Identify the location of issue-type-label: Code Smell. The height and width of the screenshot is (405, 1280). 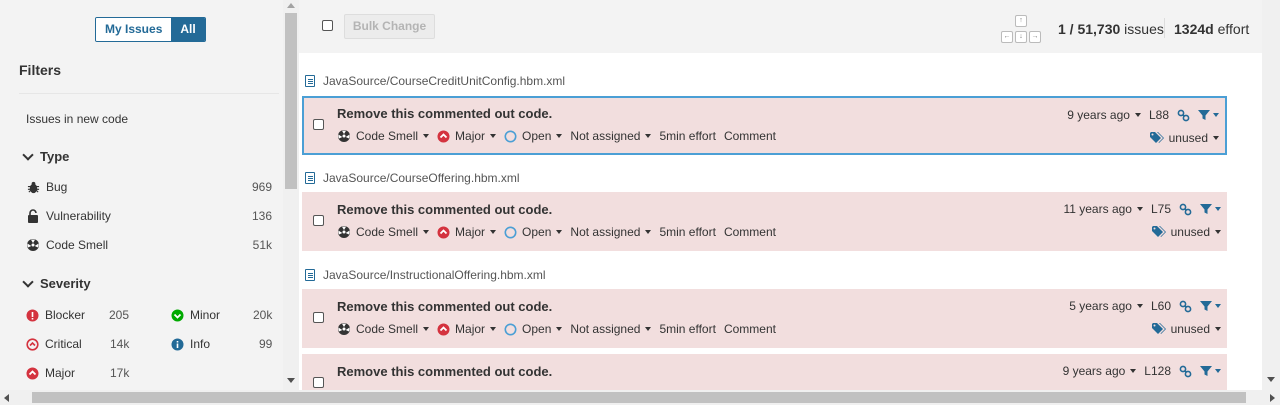
(387, 136).